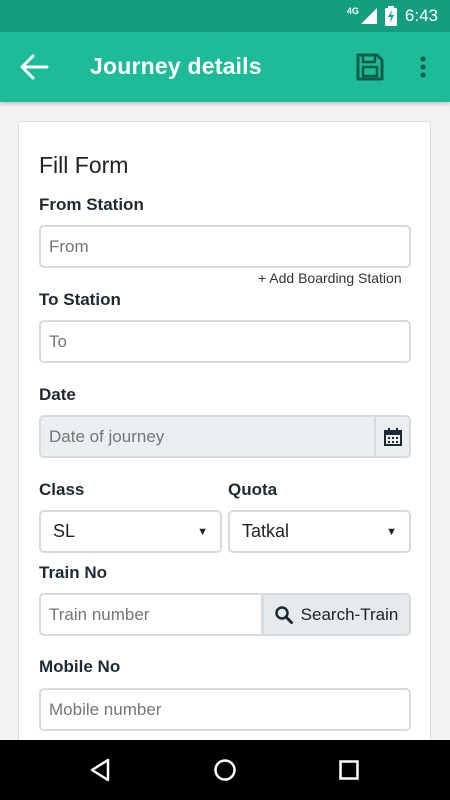  I want to click on add-boarding-station-link: + Add Boarding Station, so click(330, 278).